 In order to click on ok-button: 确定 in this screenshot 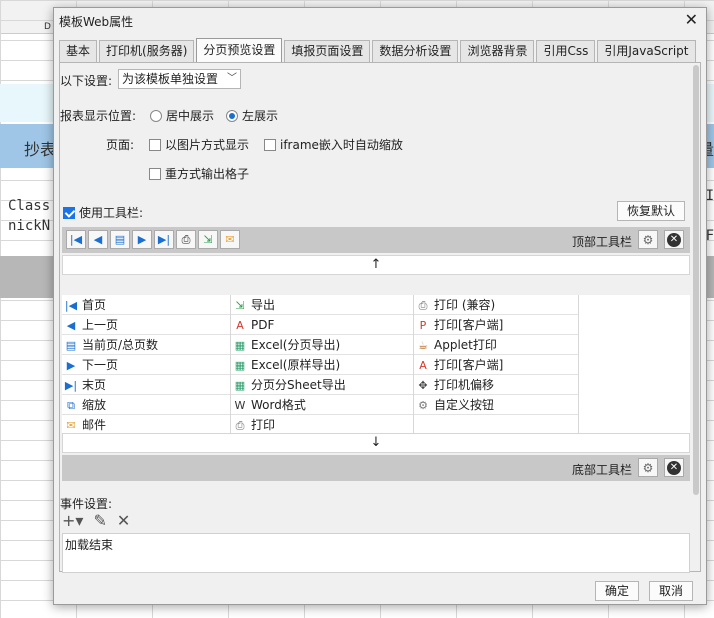, I will do `click(617, 591)`.